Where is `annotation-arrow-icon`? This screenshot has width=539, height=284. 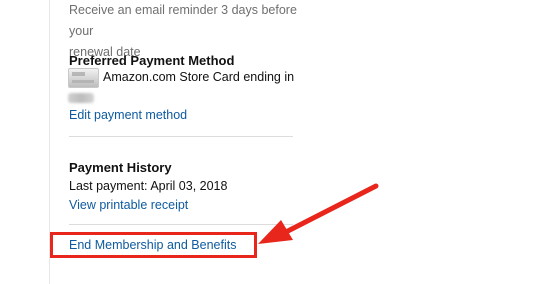
annotation-arrow-icon is located at coordinates (318, 213).